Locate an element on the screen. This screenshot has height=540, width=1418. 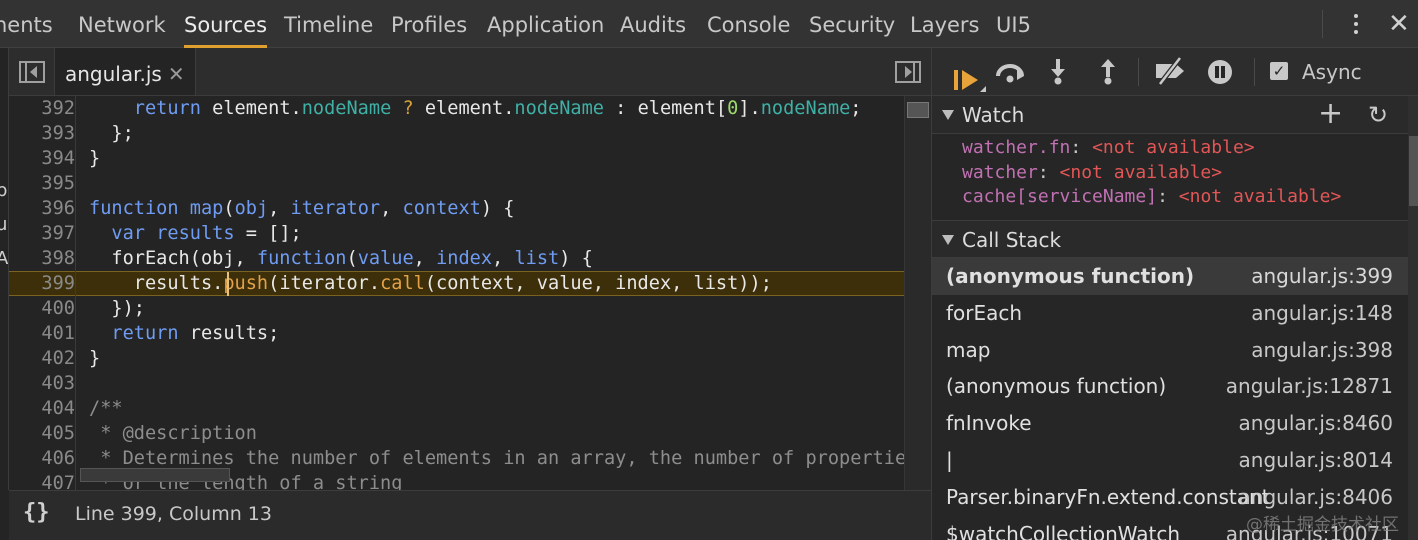
watch-name: cache[serviceName] is located at coordinates (1060, 196).